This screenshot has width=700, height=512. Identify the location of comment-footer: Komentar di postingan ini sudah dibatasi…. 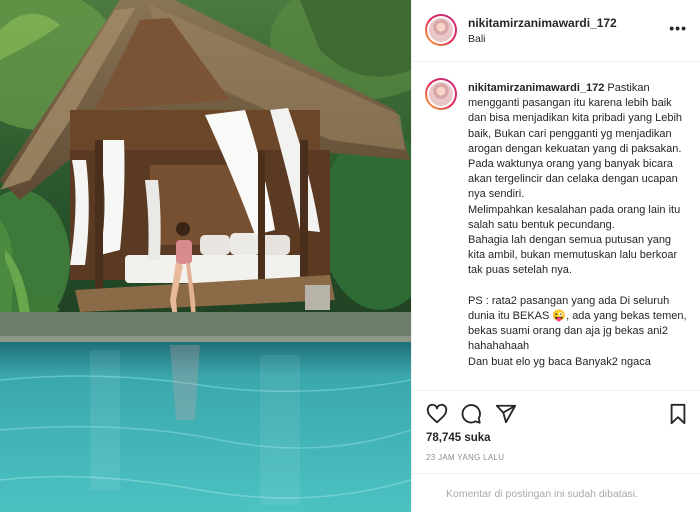
(556, 492).